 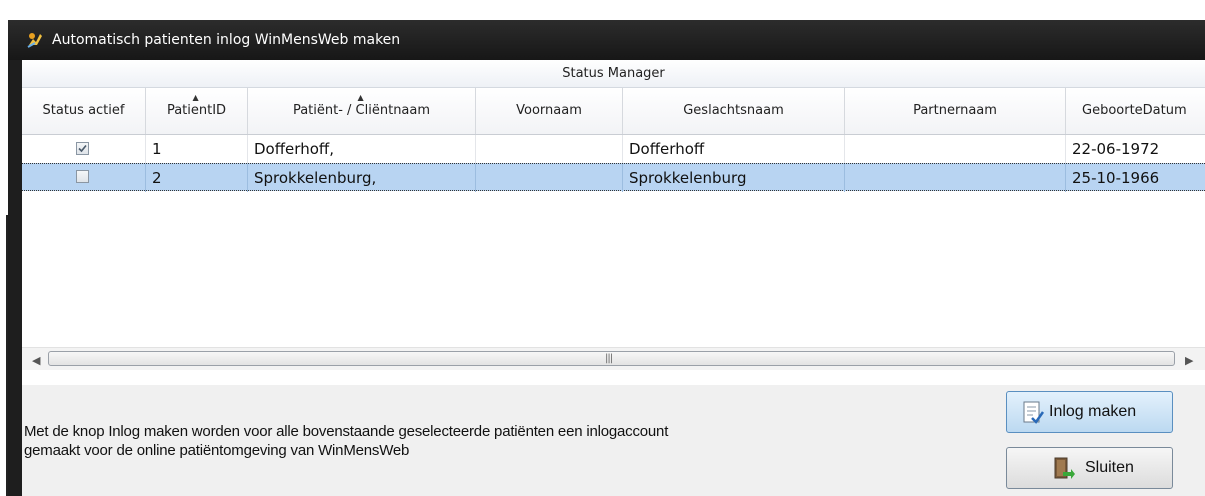 I want to click on birthdate-cell: 25-10-1966, so click(x=1135, y=178).